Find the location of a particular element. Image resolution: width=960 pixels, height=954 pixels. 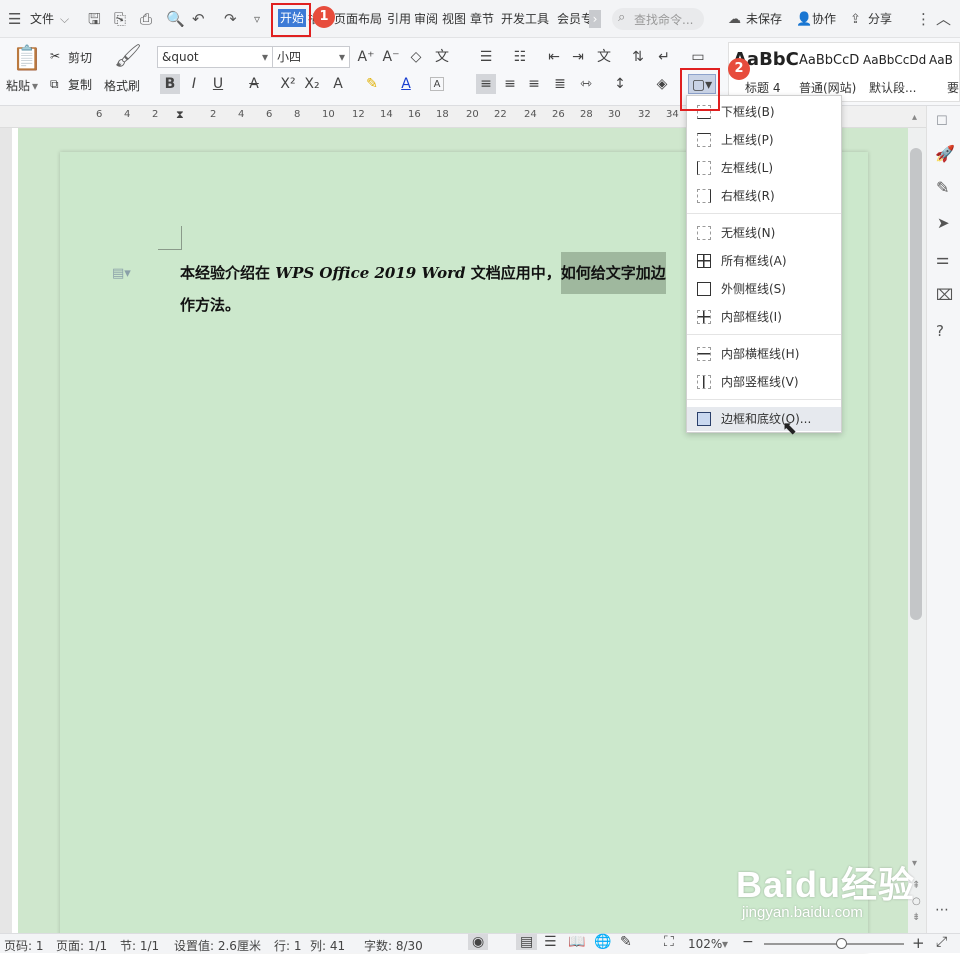

tab-developer: 开发工具 is located at coordinates (525, 19).